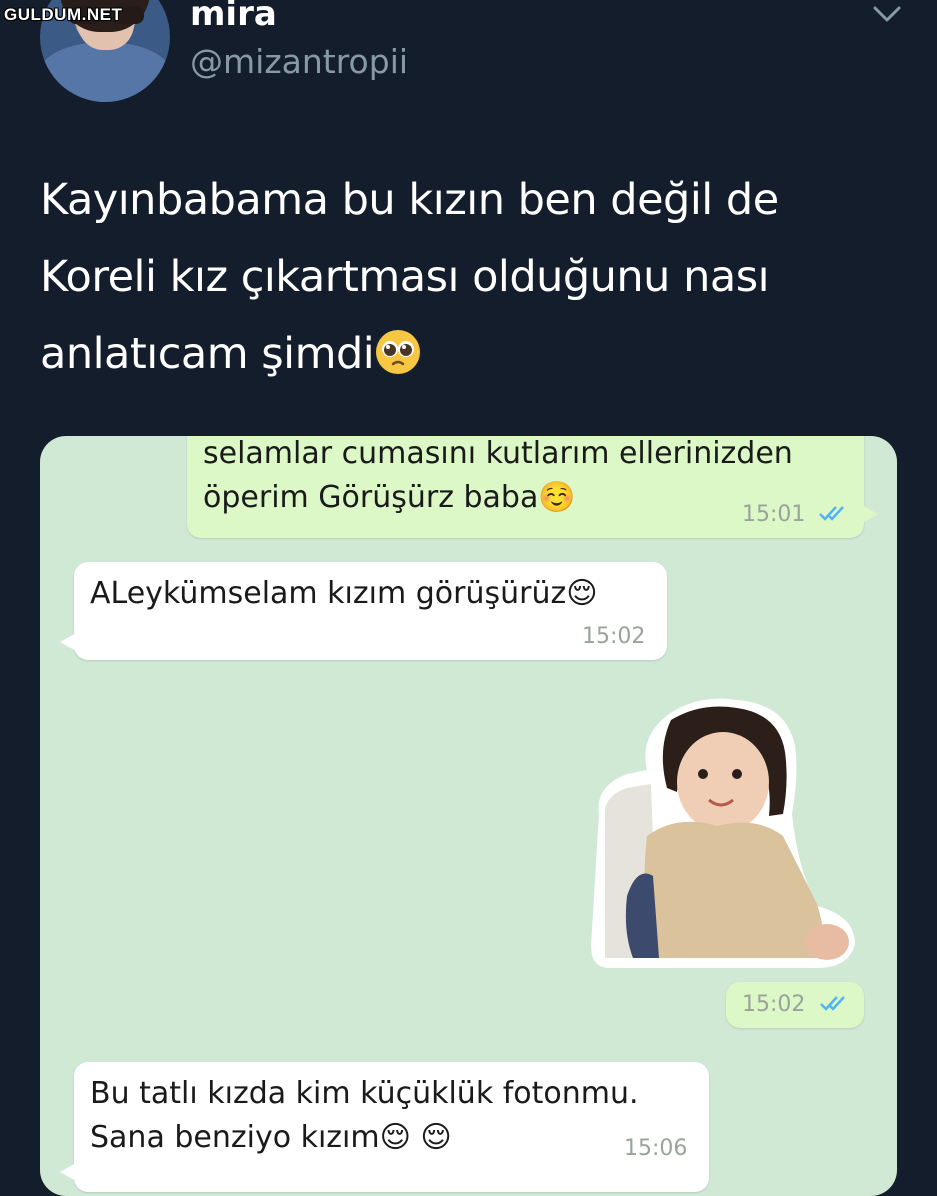 The image size is (937, 1196). Describe the element at coordinates (389, 497) in the screenshot. I see `message-text-line: öperim Görüşürz baba☺️` at that location.